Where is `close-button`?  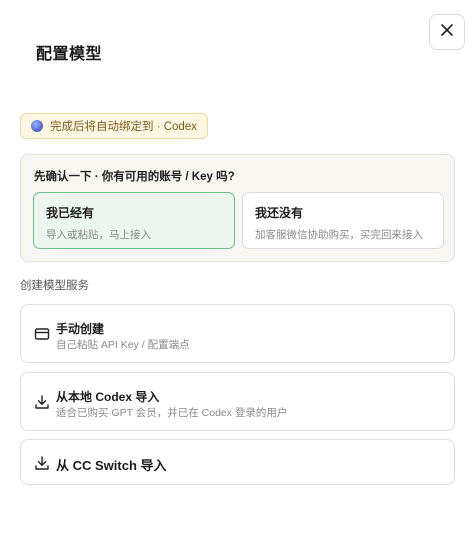 close-button is located at coordinates (447, 32).